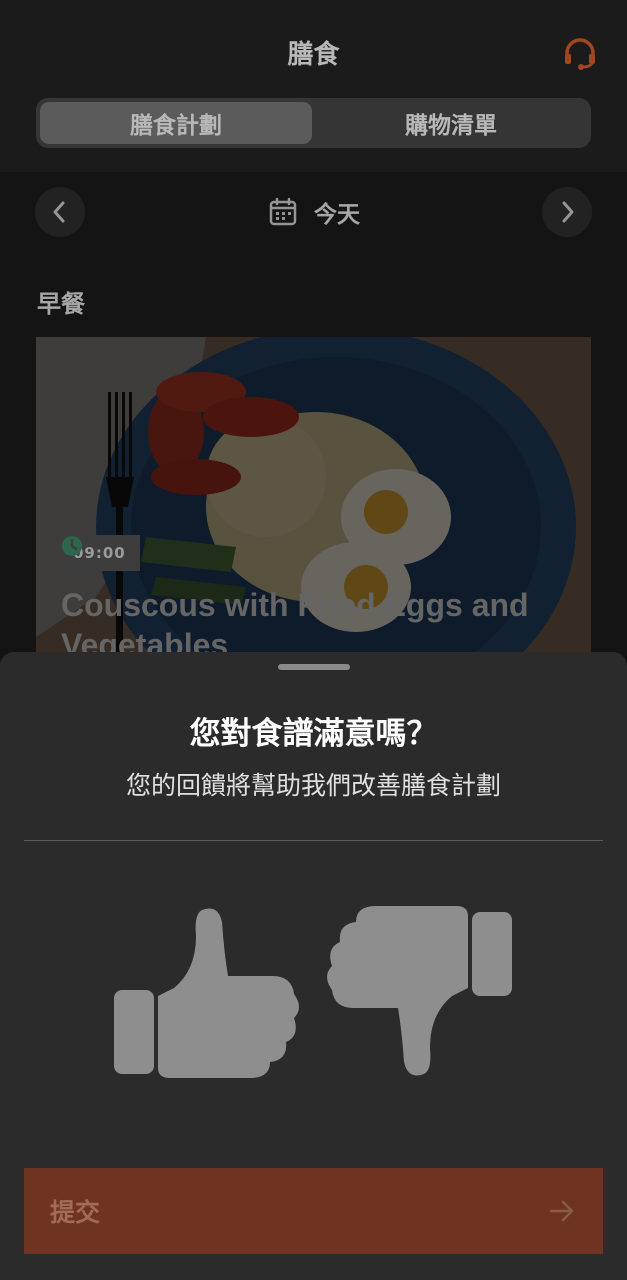 The image size is (627, 1280). I want to click on arrow-right-icon, so click(561, 1211).